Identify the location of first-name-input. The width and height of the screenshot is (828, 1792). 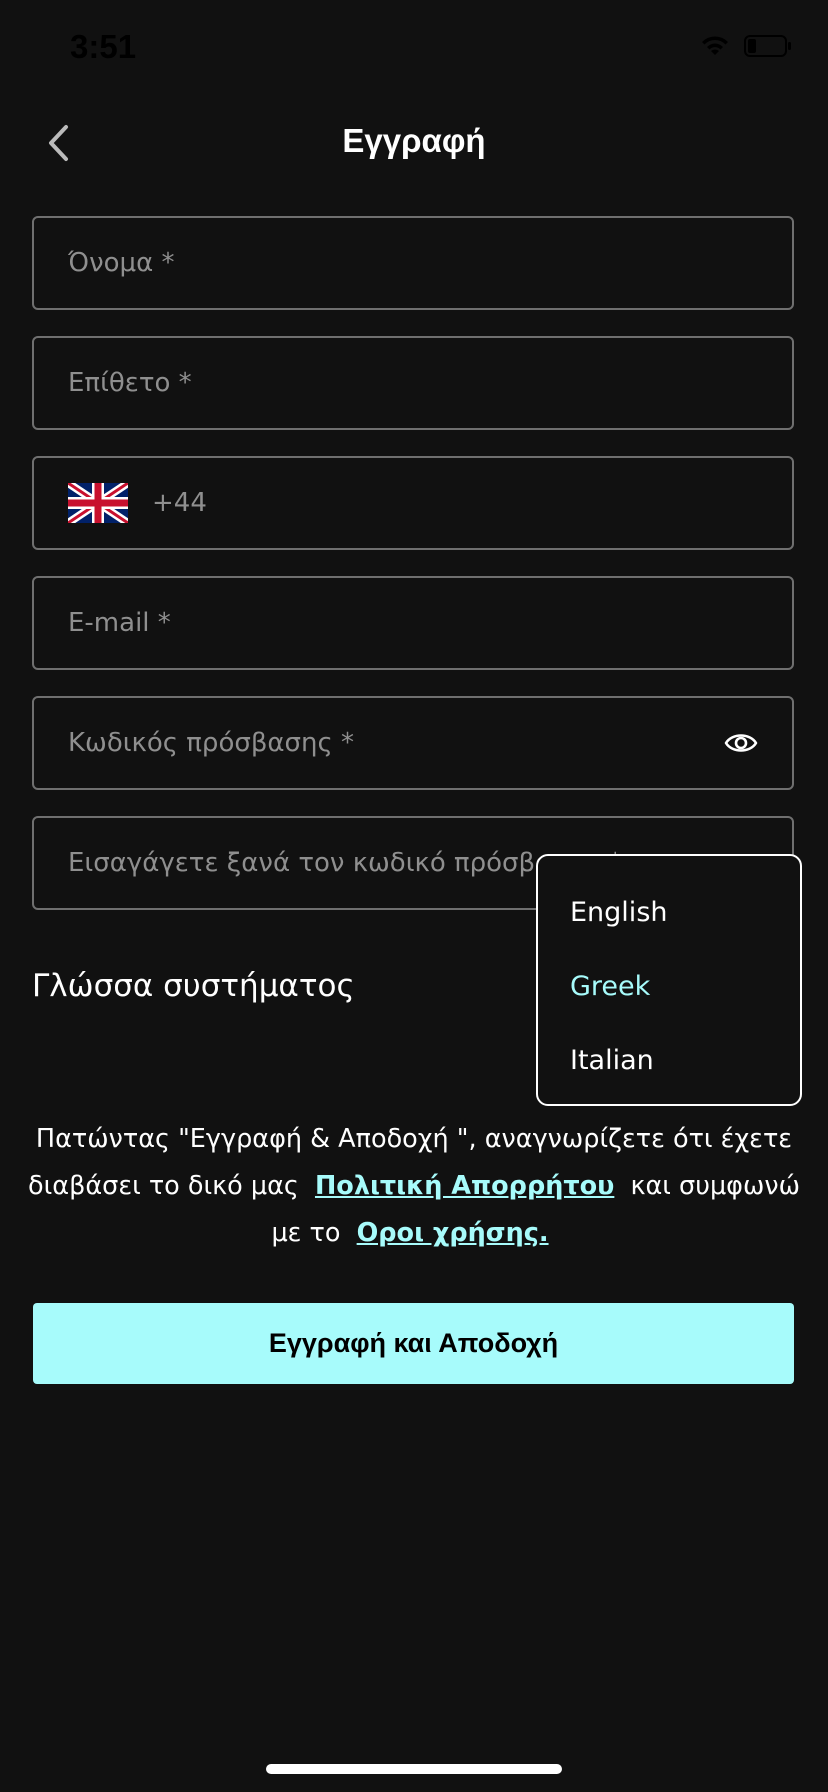
(413, 263).